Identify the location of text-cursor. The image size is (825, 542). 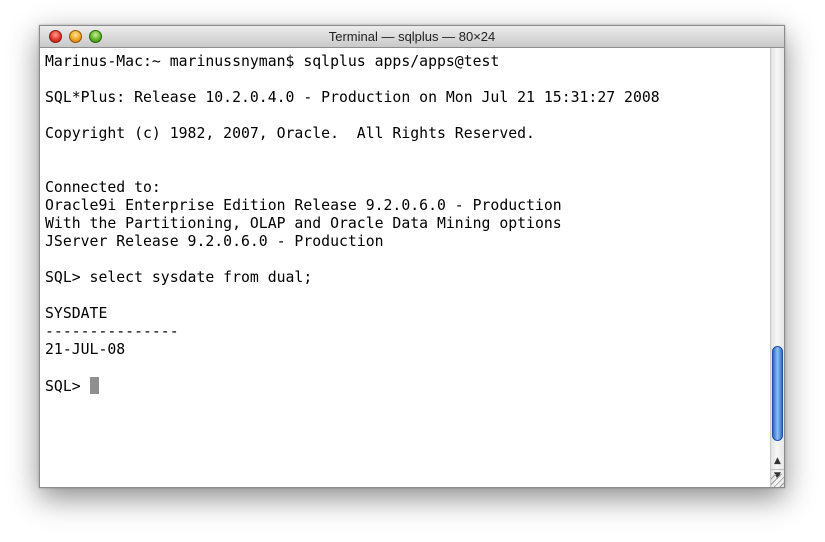
(94, 385).